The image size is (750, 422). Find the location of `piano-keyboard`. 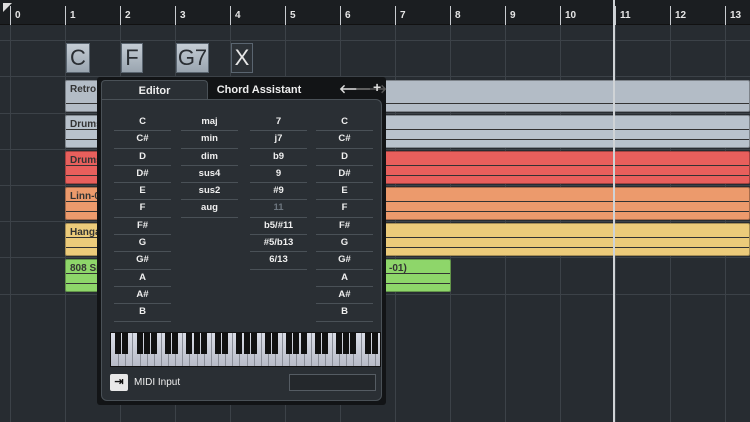

piano-keyboard is located at coordinates (245, 349).